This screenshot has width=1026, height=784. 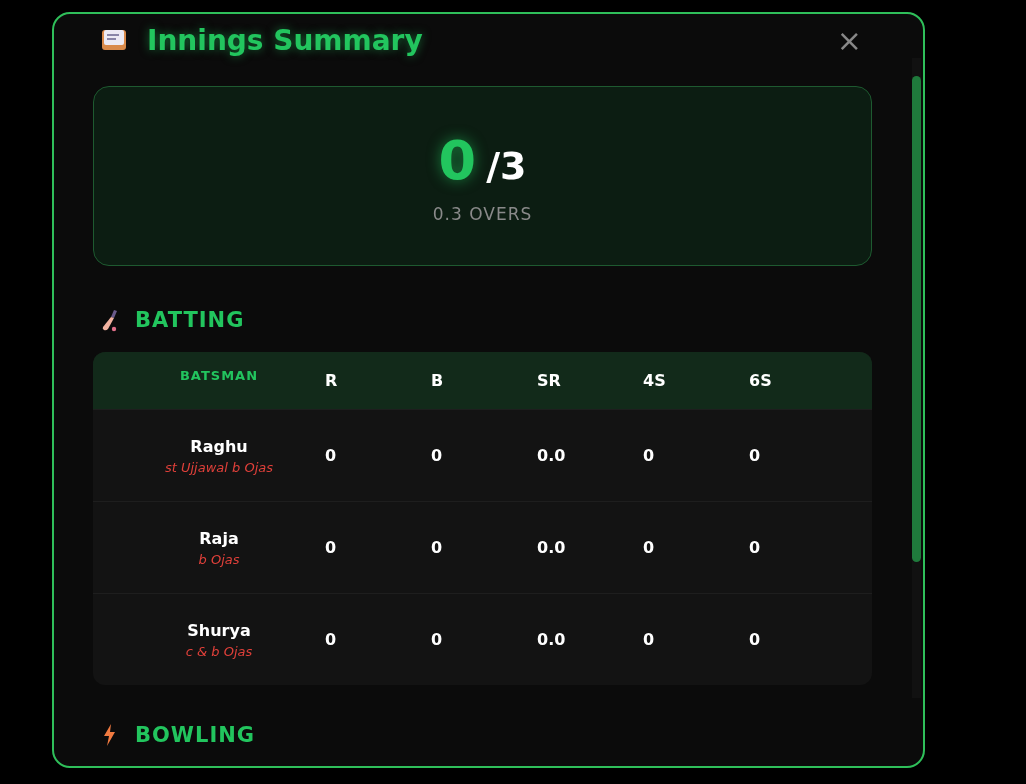 What do you see at coordinates (549, 380) in the screenshot?
I see `column-header: SR` at bounding box center [549, 380].